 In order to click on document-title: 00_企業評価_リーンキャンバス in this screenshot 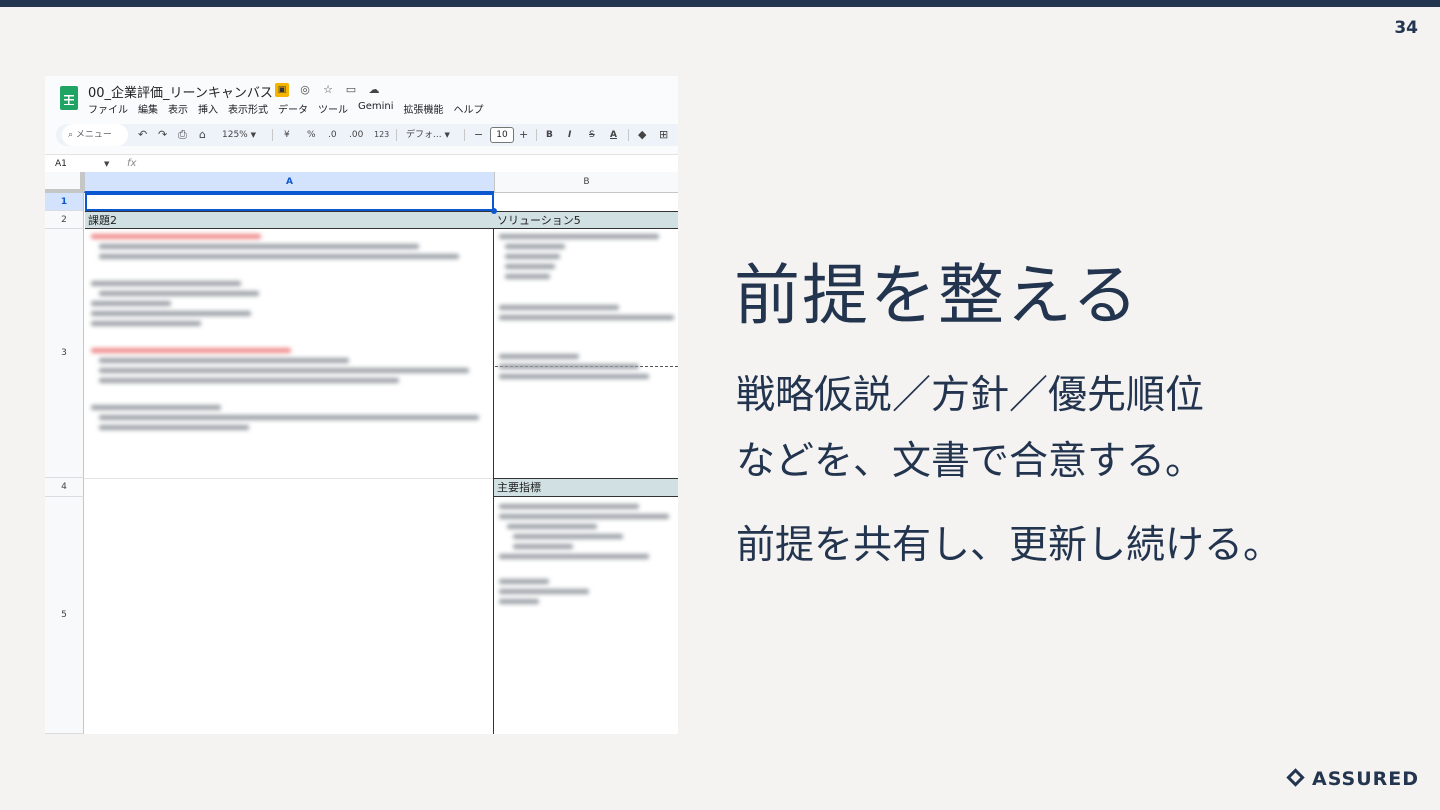, I will do `click(180, 91)`.